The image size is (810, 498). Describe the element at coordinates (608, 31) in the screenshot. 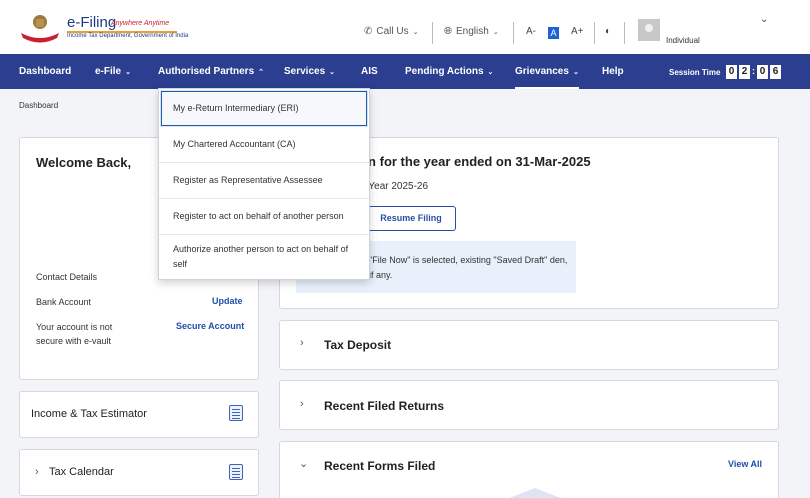

I see `contrast-icon: ◐` at that location.